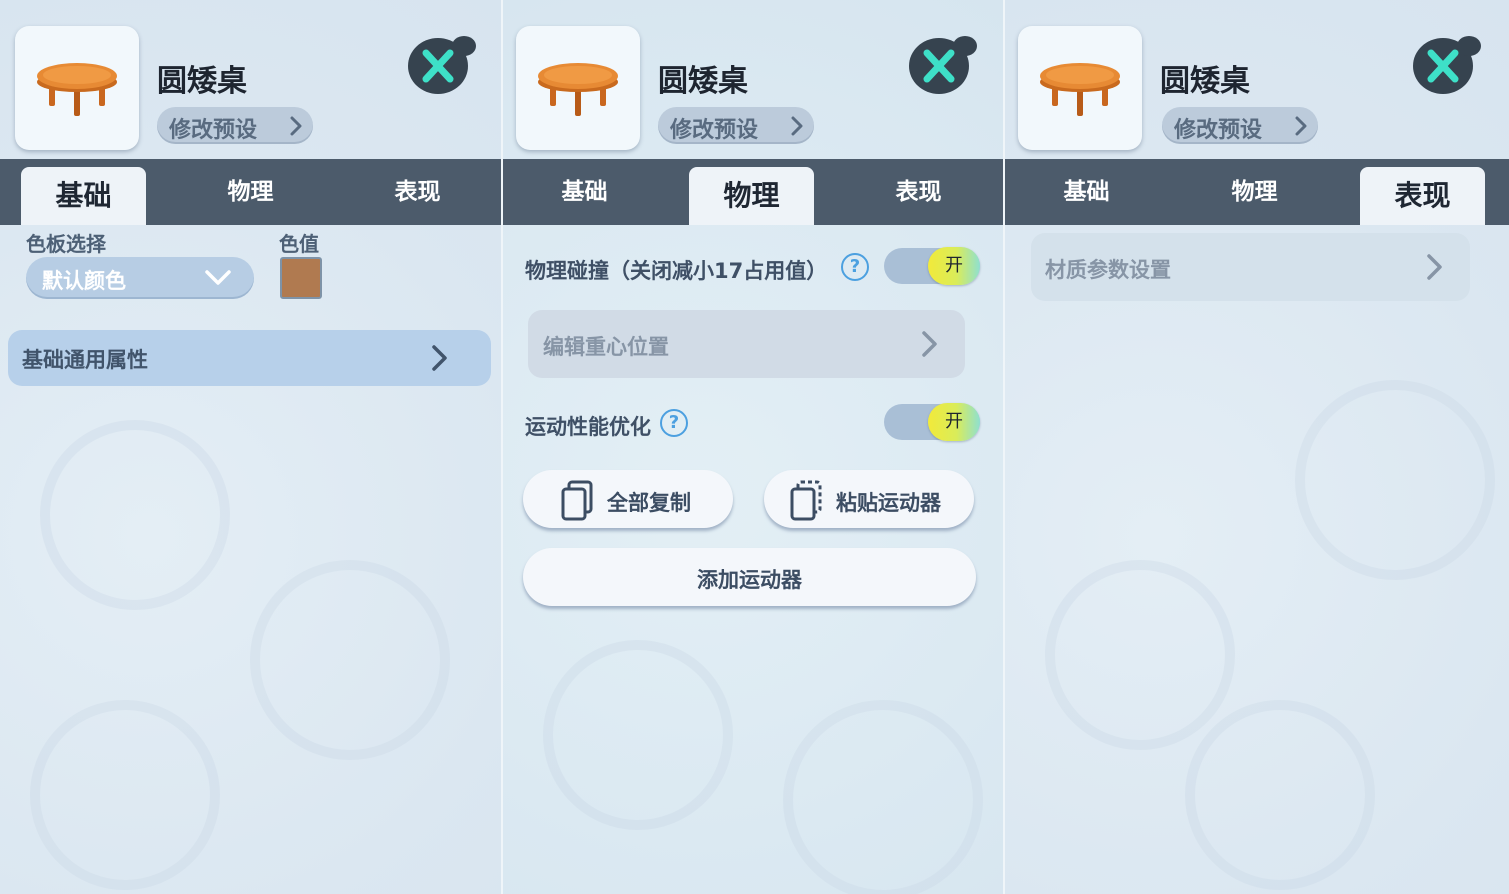  Describe the element at coordinates (577, 500) in the screenshot. I see `copy-icon` at that location.